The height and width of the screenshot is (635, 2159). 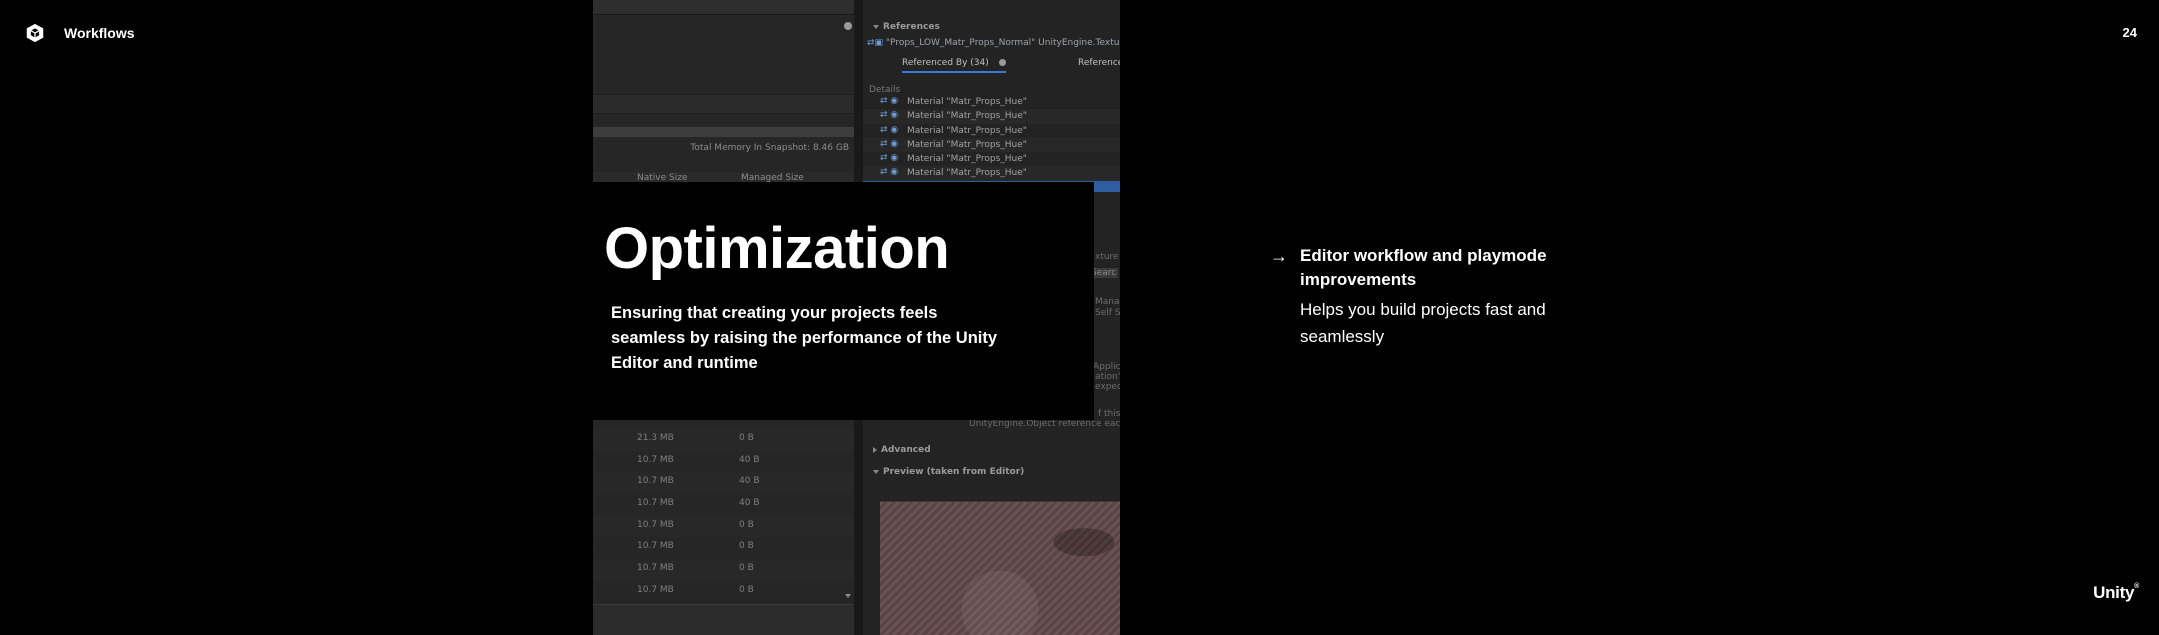 I want to click on preview-label: Preview (taken from Editor), so click(x=954, y=472).